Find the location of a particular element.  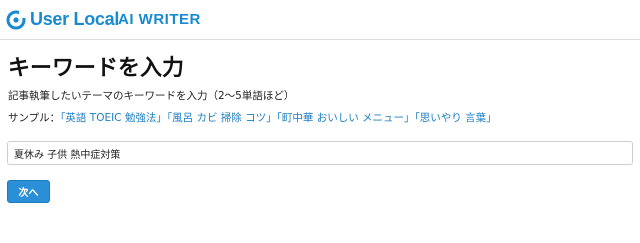

product-name: AI WRITER is located at coordinates (159, 19).